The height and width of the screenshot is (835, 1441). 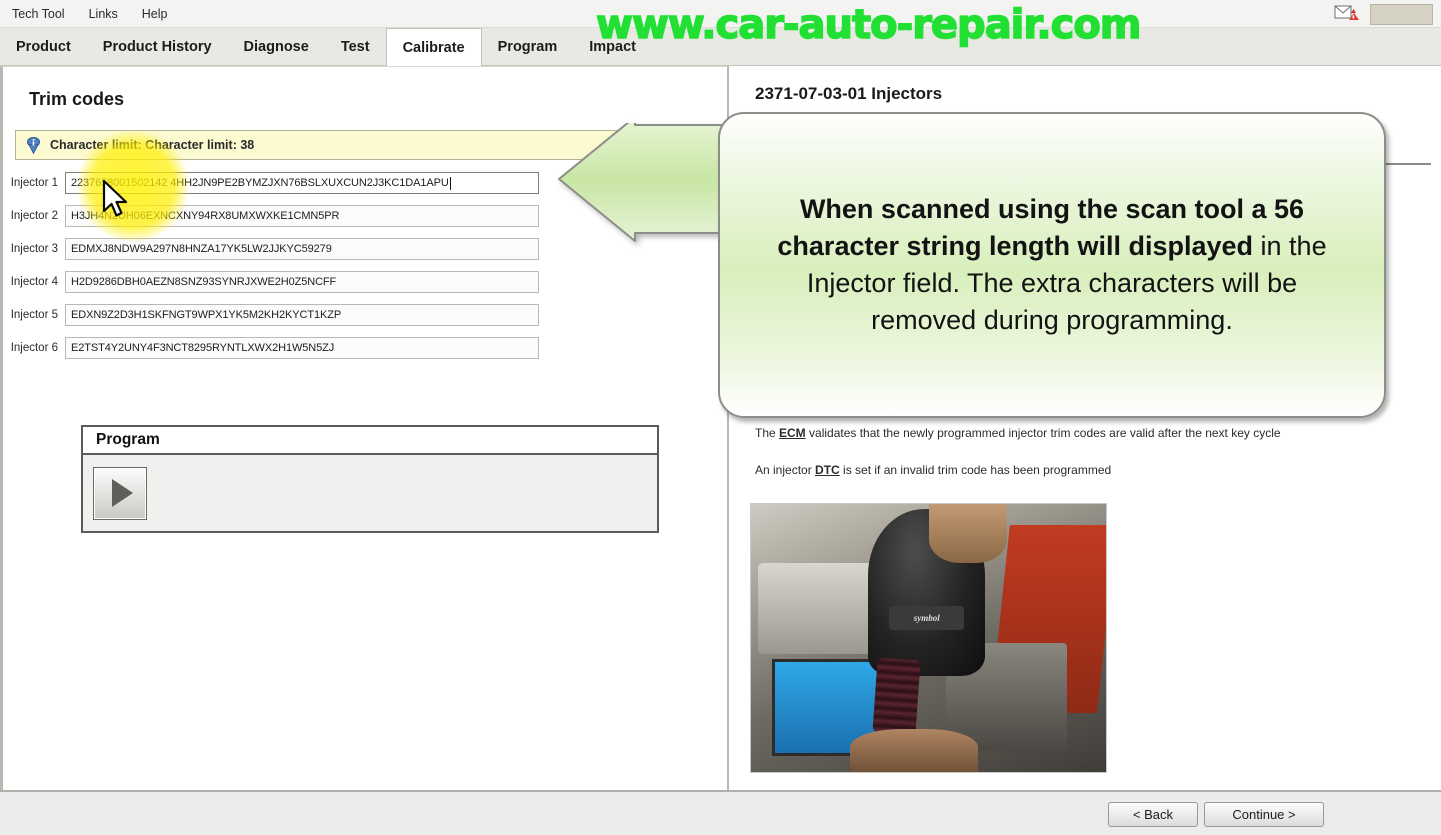 I want to click on program-group-box: Program, so click(x=370, y=479).